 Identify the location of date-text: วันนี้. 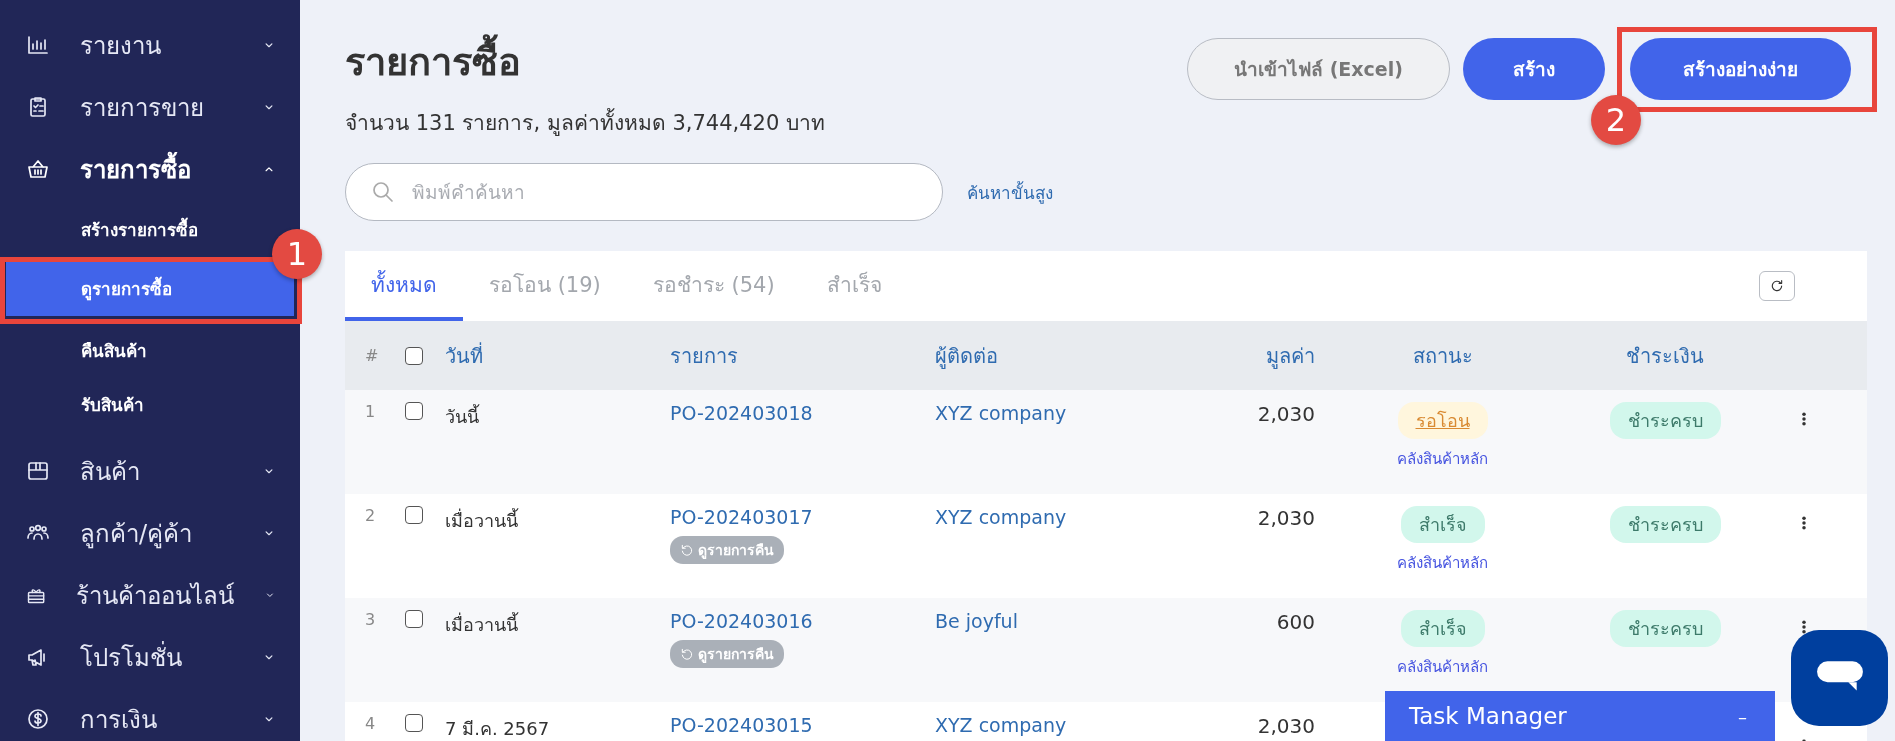
(462, 416).